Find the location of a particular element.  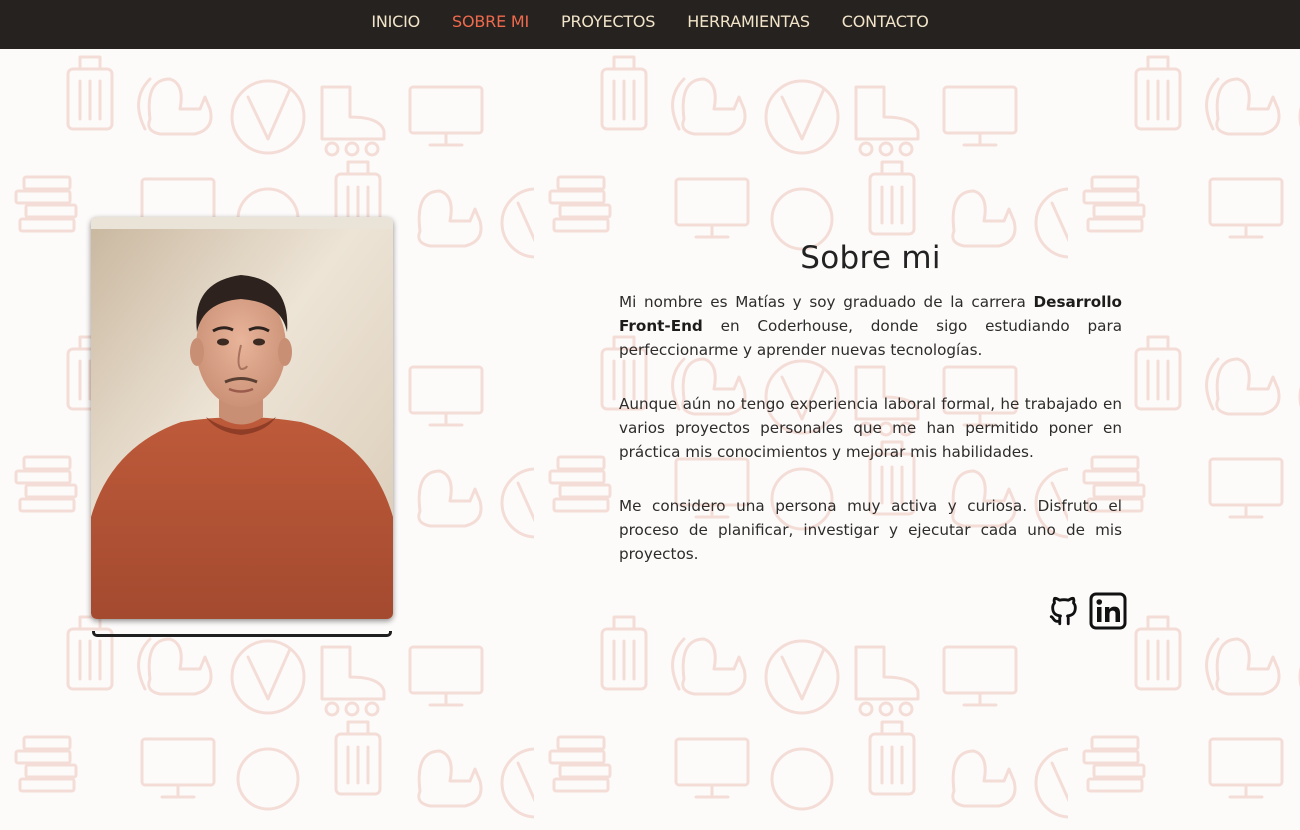

nav-link-herramientas: HERRAMIENTAS is located at coordinates (748, 21).